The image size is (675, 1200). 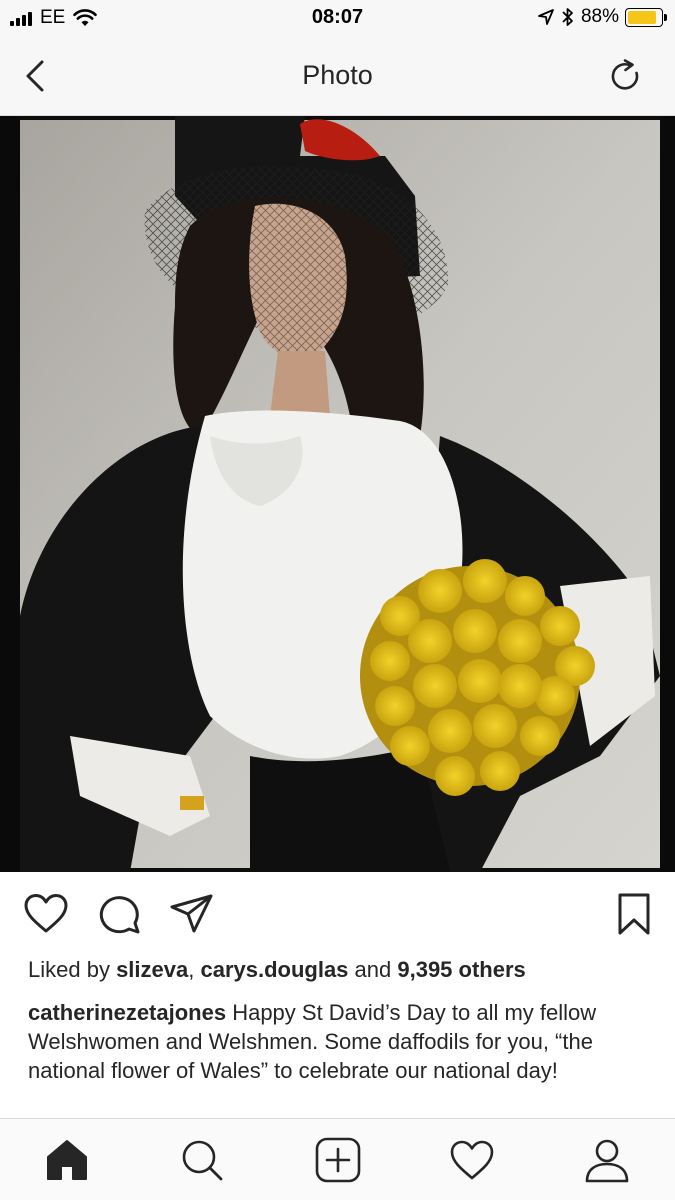 I want to click on profile-icon, so click(x=607, y=1161).